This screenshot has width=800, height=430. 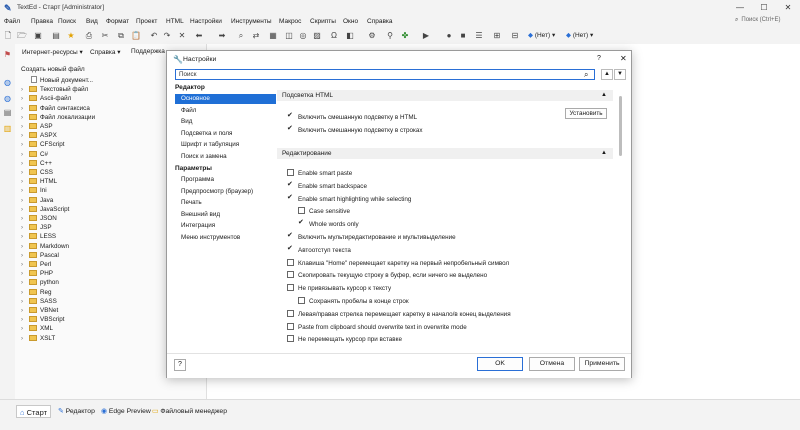 I want to click on apply-button: Применить, so click(x=602, y=364).